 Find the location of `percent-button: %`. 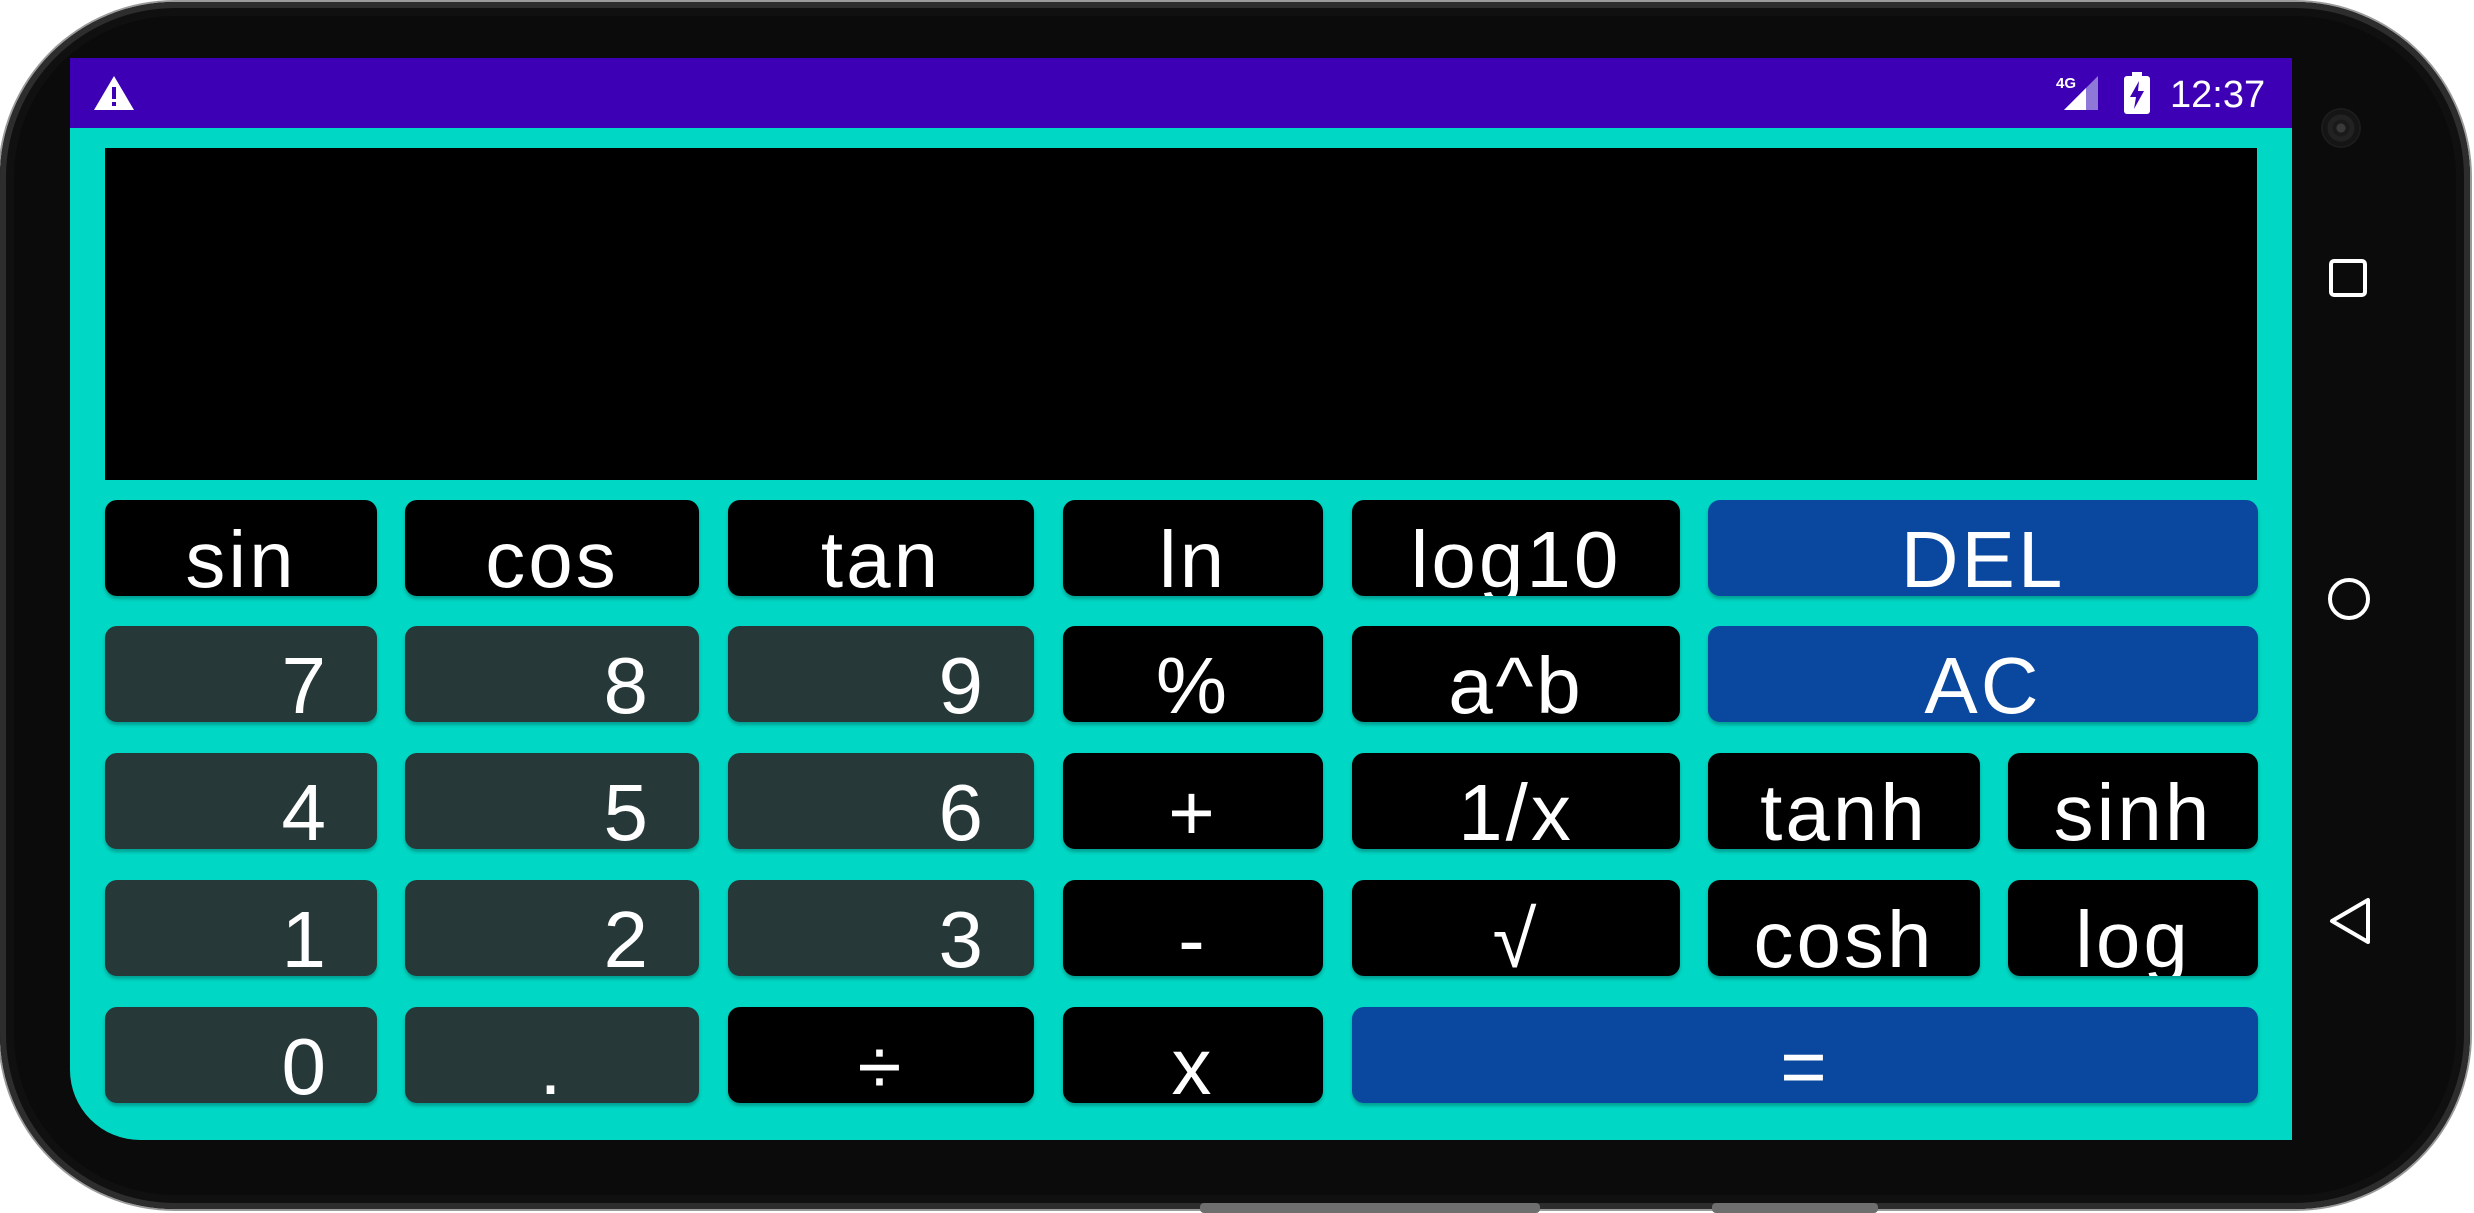

percent-button: % is located at coordinates (1193, 674).